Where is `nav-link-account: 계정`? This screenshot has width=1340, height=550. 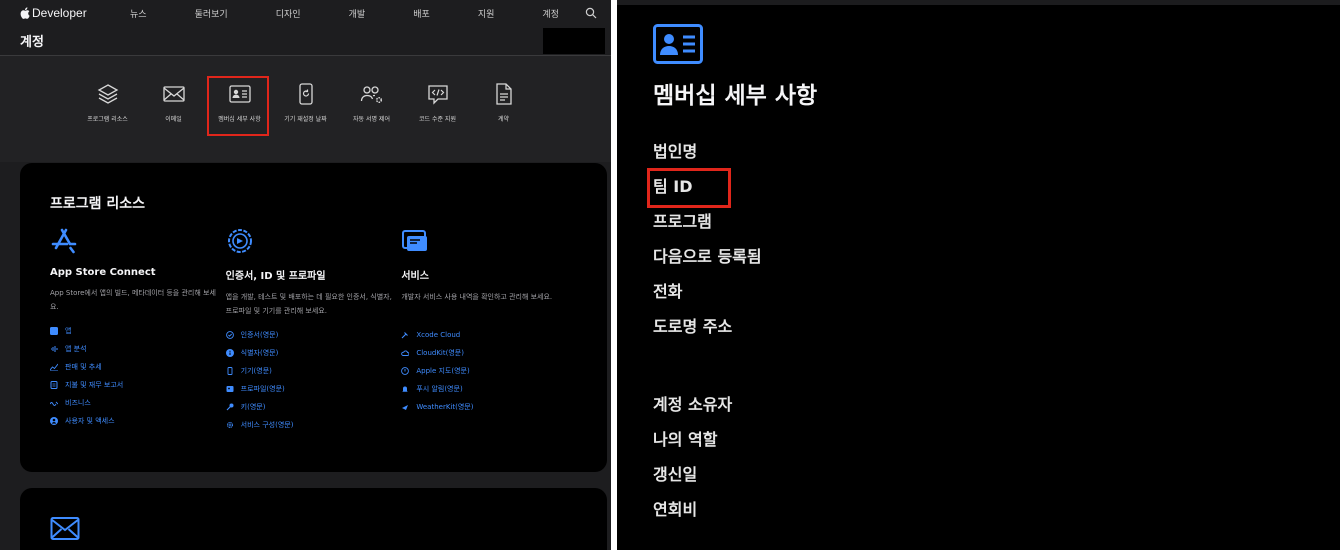 nav-link-account: 계정 is located at coordinates (550, 13).